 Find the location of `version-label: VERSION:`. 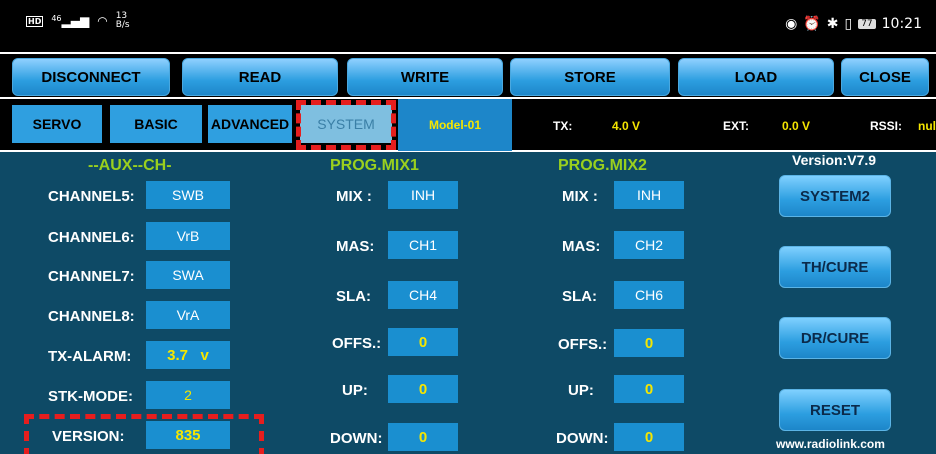

version-label: VERSION: is located at coordinates (88, 436).